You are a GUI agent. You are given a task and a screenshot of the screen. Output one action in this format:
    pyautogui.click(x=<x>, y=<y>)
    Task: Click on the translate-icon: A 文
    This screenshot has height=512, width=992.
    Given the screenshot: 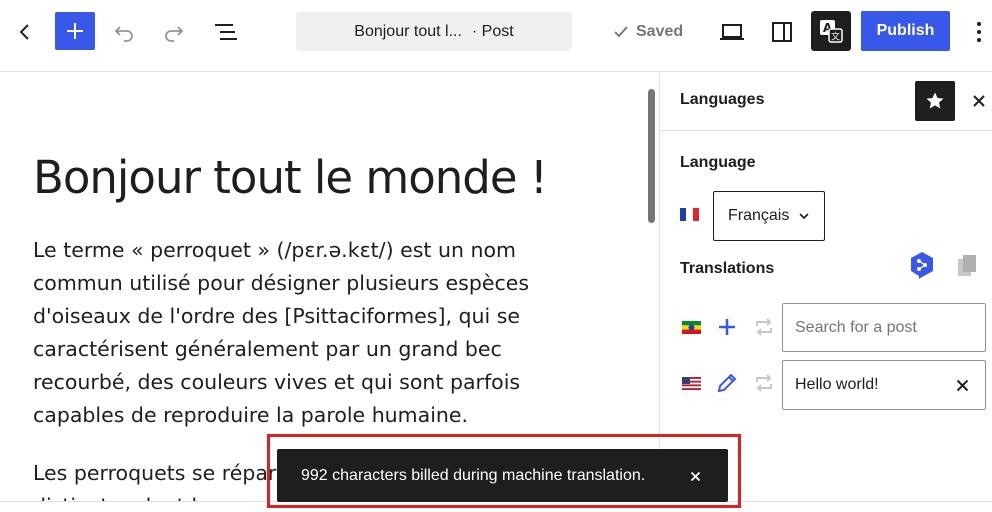 What is the action you would take?
    pyautogui.click(x=831, y=31)
    